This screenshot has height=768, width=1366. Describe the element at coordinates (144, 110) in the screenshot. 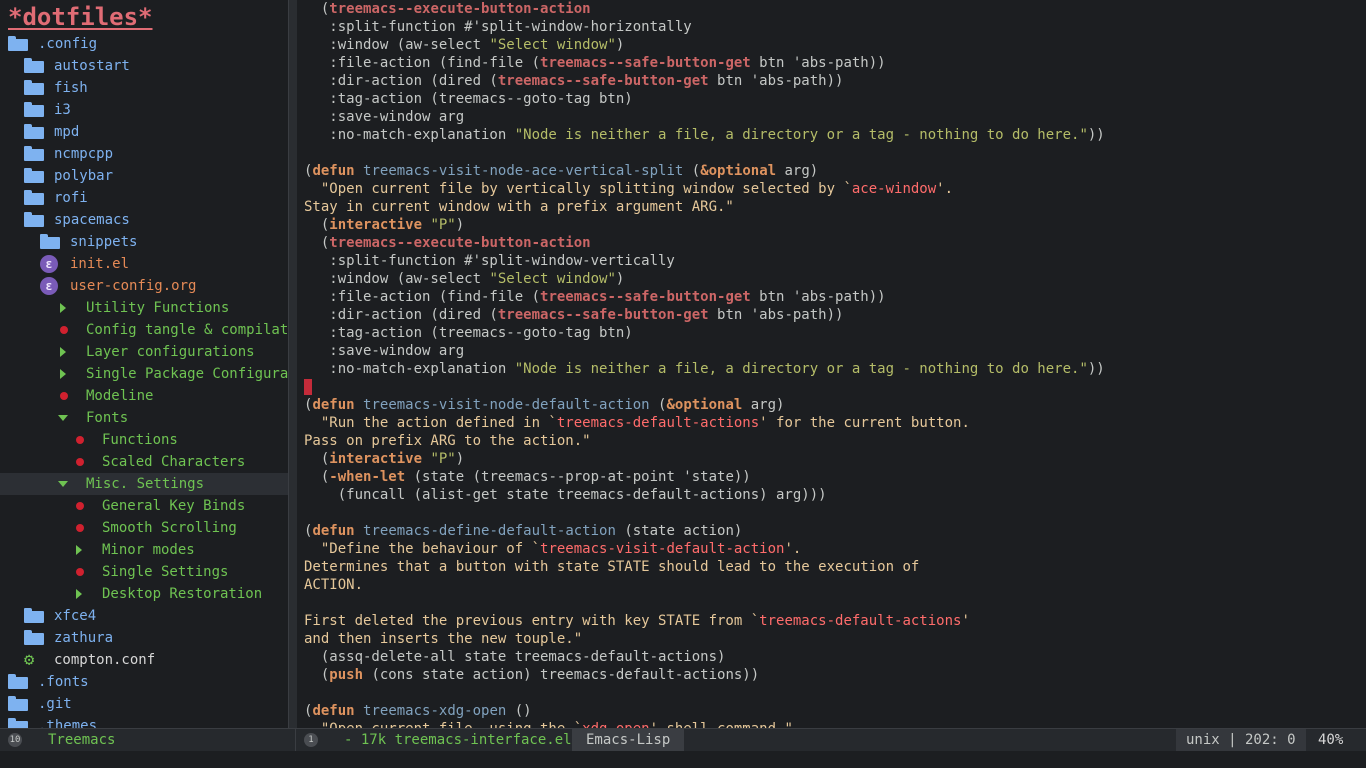

I see `tree-item: i3` at that location.